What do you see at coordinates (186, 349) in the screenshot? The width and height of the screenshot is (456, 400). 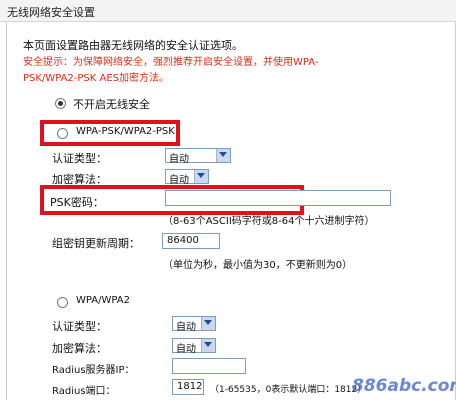 I see `wpa-encryption-value: 自动` at bounding box center [186, 349].